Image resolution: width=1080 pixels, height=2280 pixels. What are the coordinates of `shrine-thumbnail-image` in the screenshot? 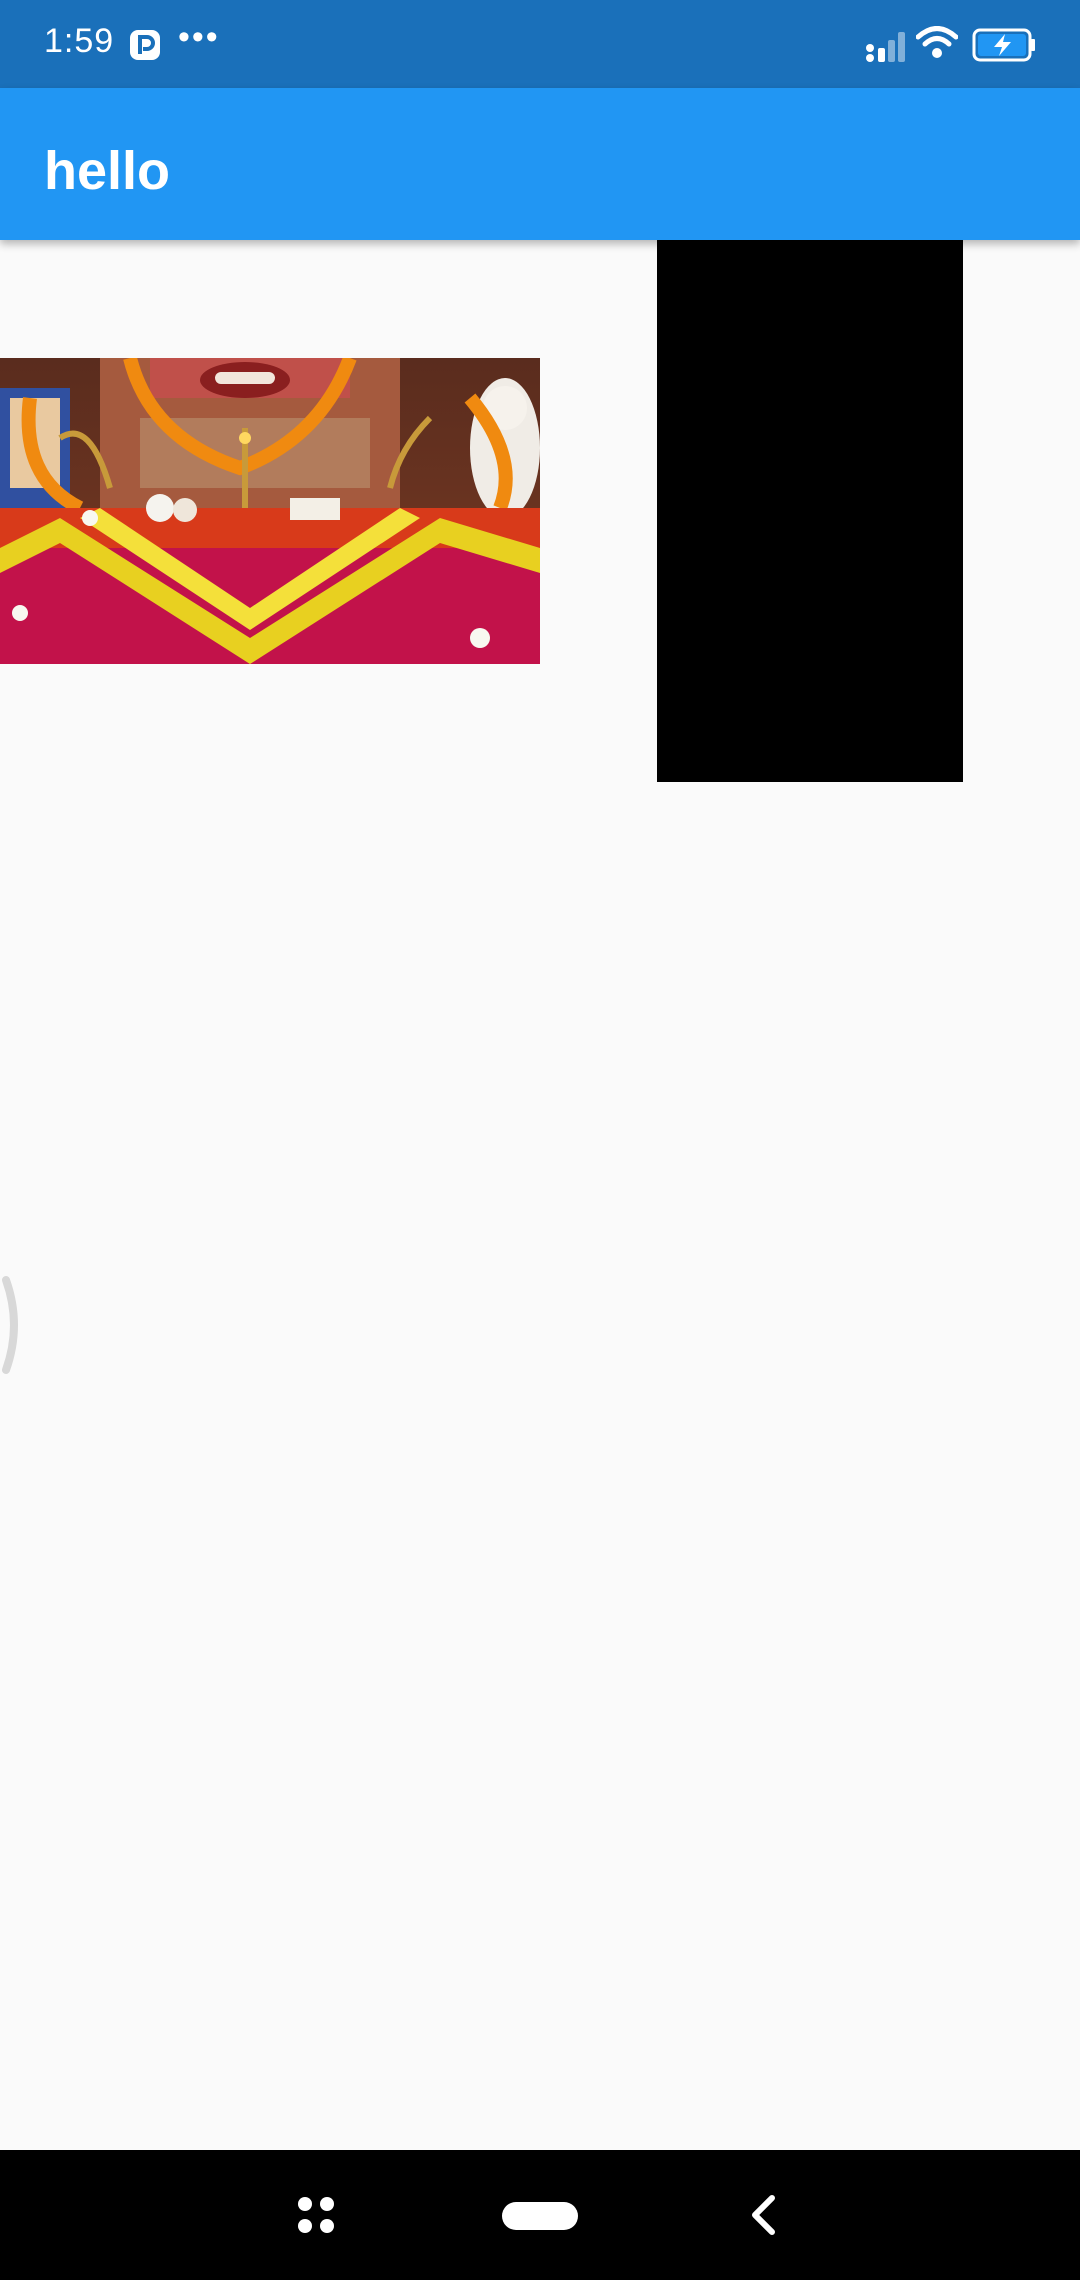 It's located at (270, 511).